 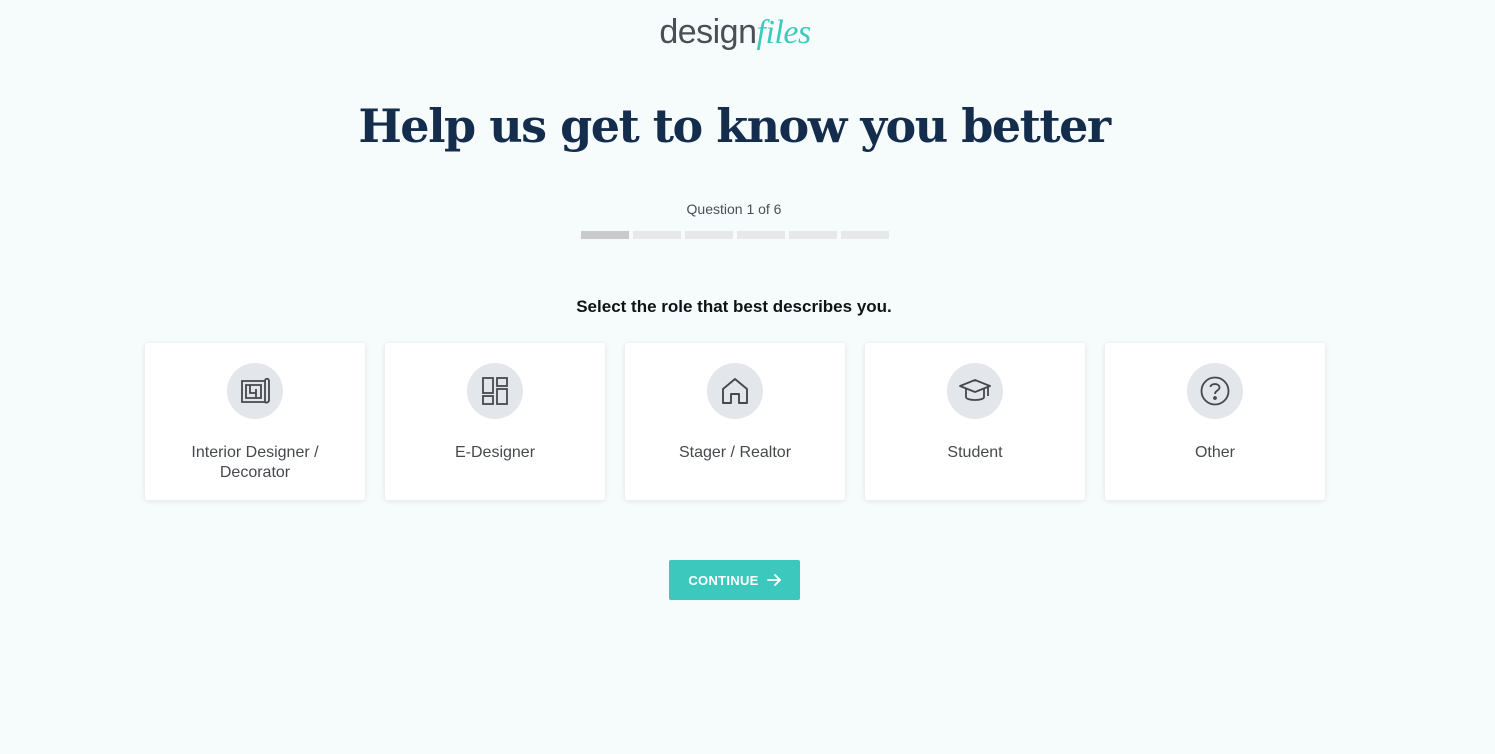 I want to click on question-circle-icon, so click(x=1215, y=391).